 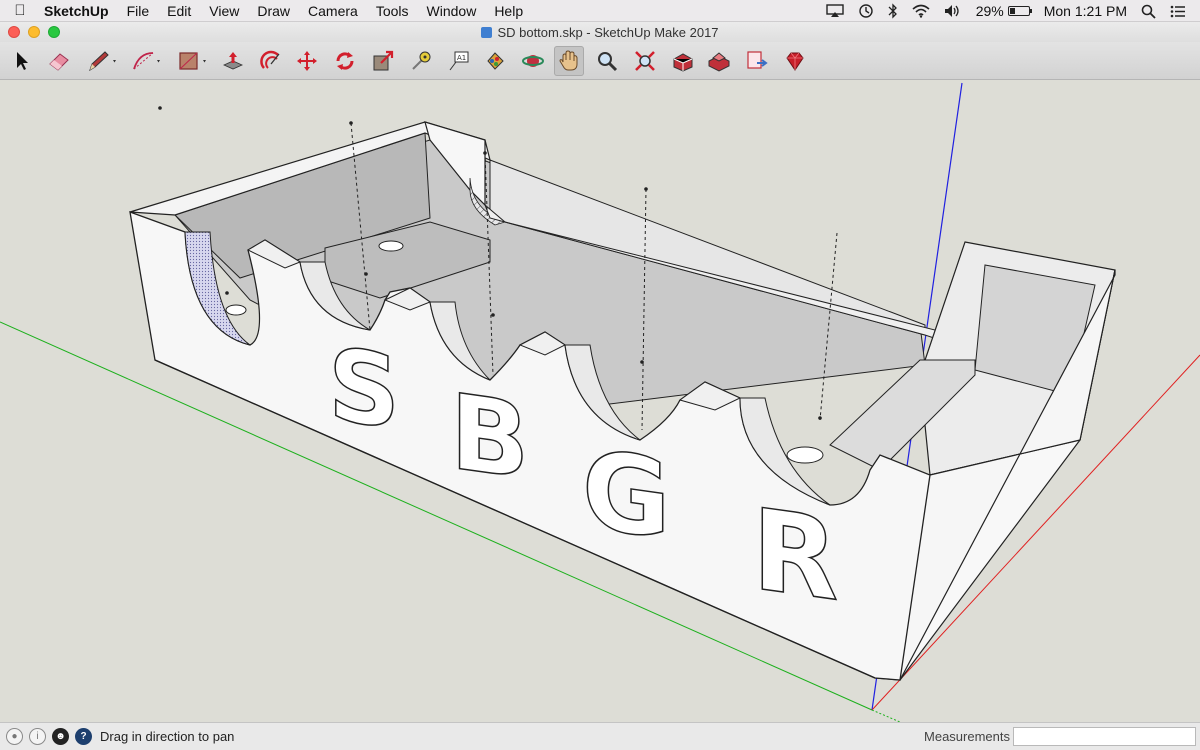 I want to click on eraser-tool-button, so click(x=59, y=61).